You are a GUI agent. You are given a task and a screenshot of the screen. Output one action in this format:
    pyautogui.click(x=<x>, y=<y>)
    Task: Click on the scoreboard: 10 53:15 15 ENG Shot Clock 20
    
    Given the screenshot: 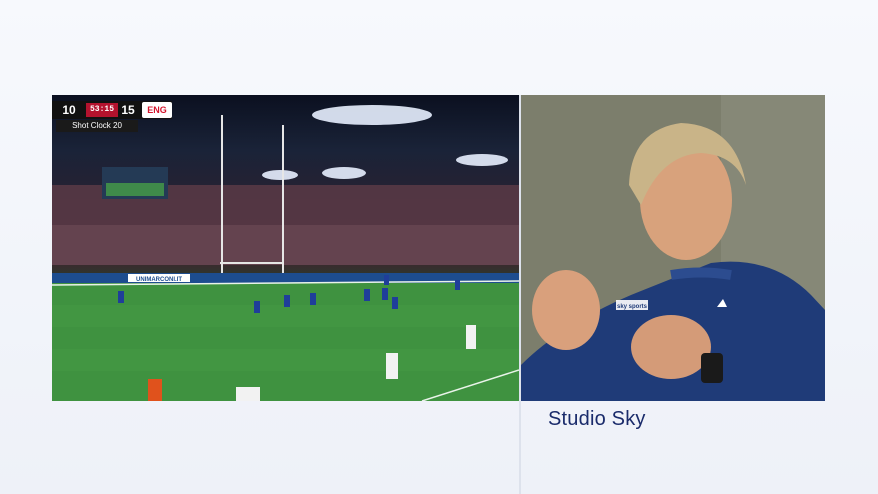 What is the action you would take?
    pyautogui.click(x=112, y=116)
    